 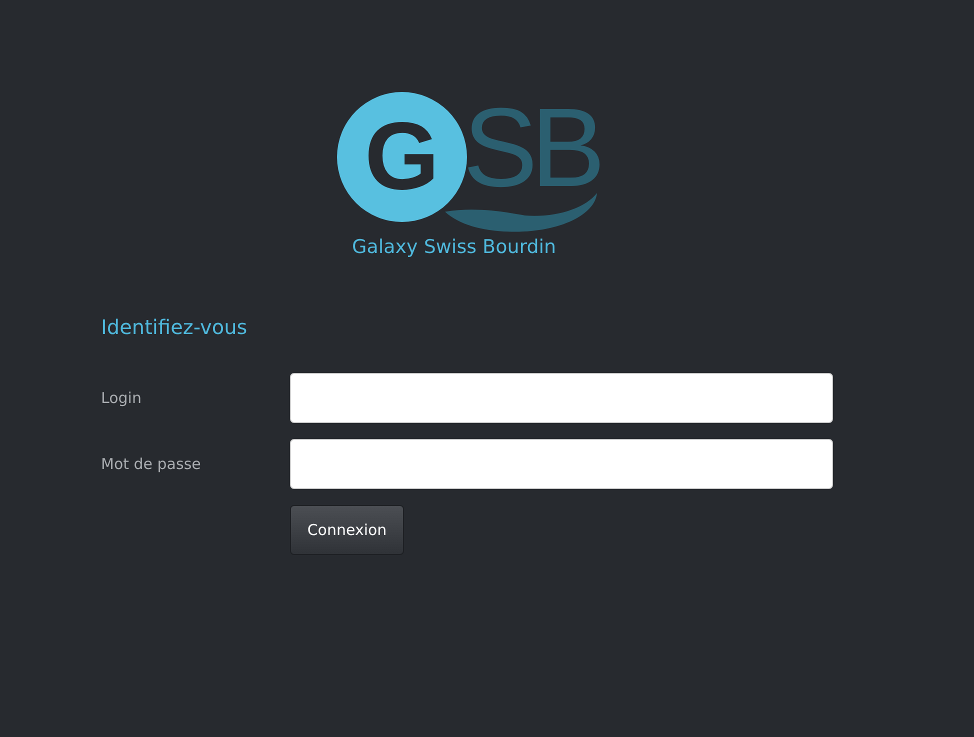 What do you see at coordinates (522, 213) in the screenshot?
I see `swoosh-icon` at bounding box center [522, 213].